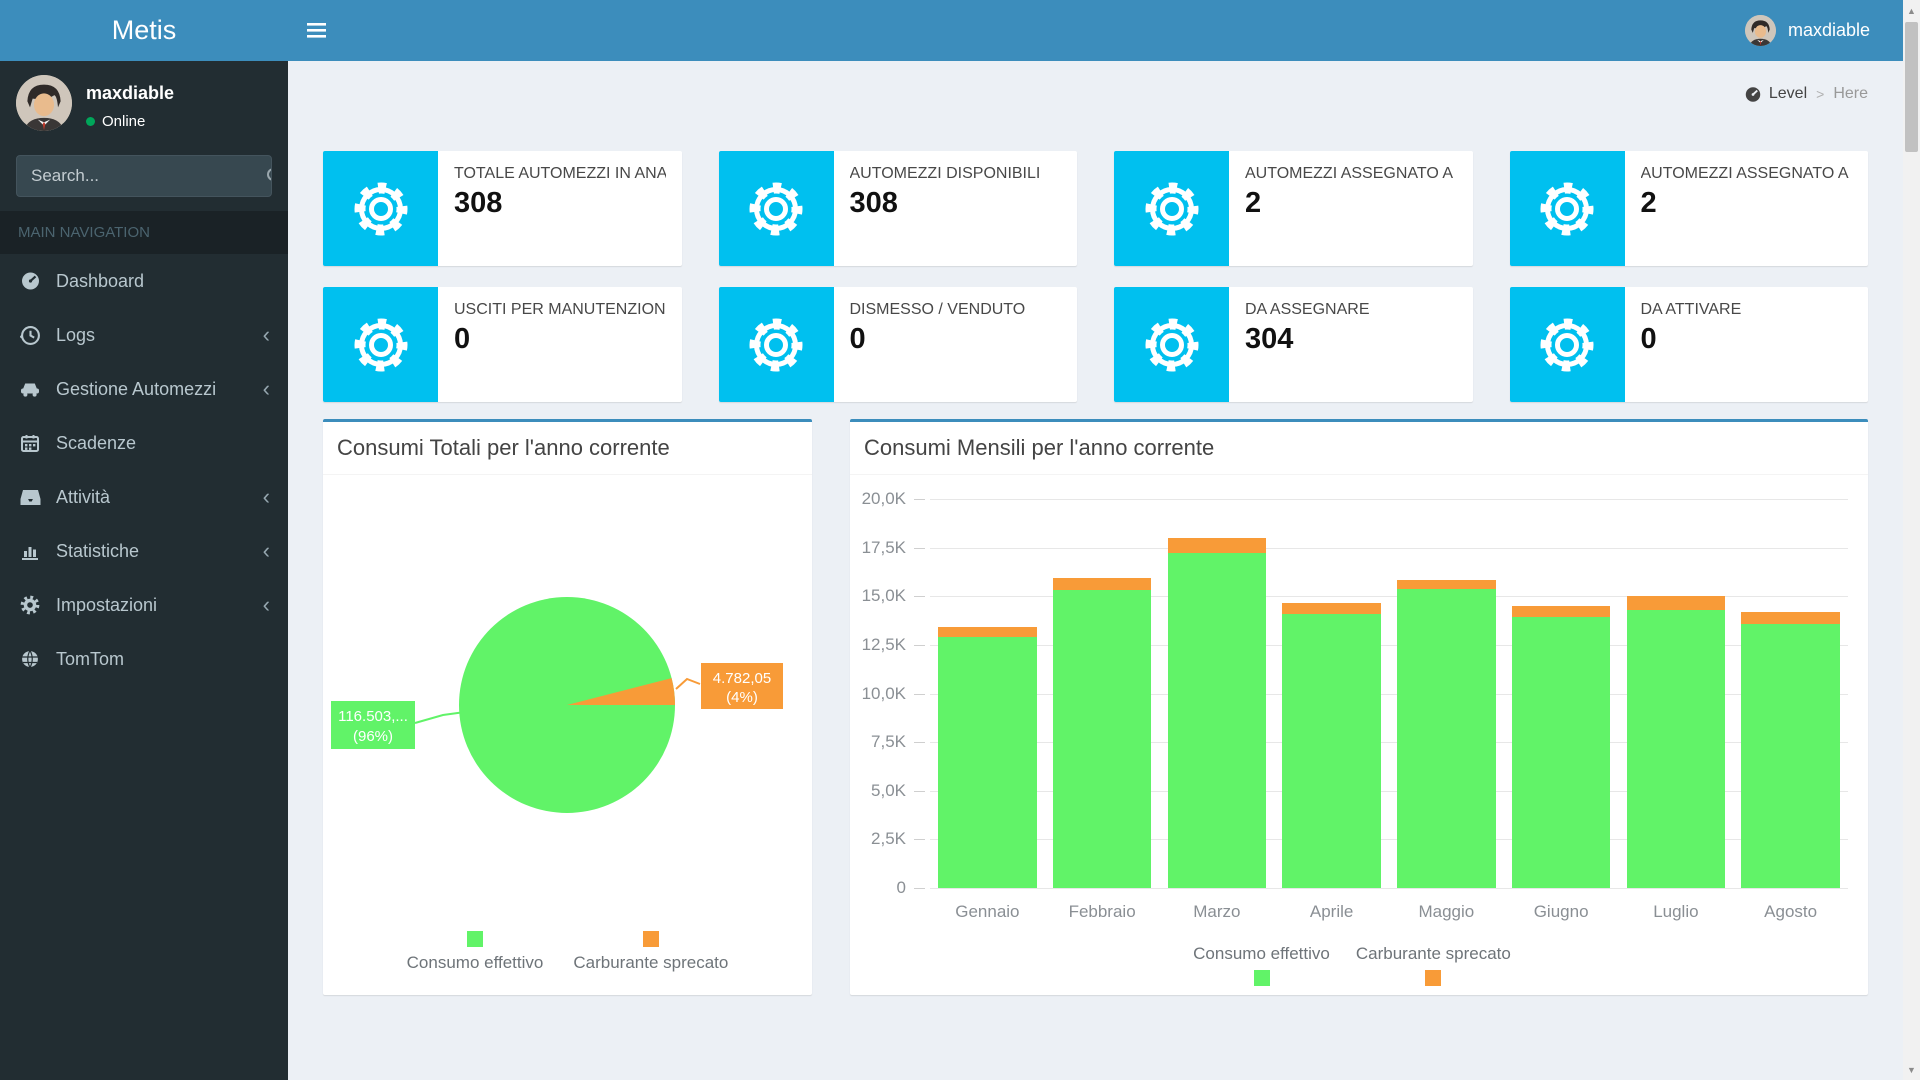  What do you see at coordinates (742, 678) in the screenshot?
I see `svg-text: 4.782,05` at bounding box center [742, 678].